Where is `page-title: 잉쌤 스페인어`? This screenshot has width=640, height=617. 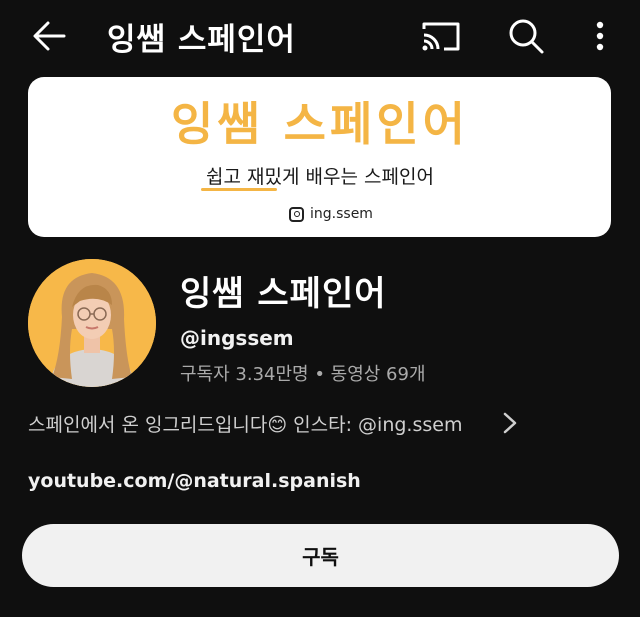
page-title: 잉쌤 스페인어 is located at coordinates (201, 40).